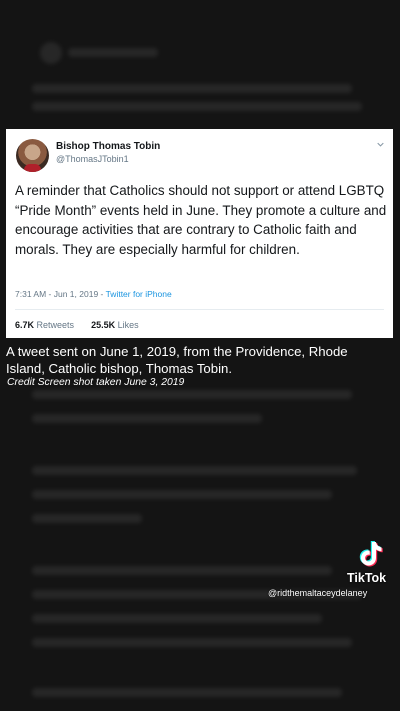  I want to click on likes-count: 25.5K, so click(103, 325).